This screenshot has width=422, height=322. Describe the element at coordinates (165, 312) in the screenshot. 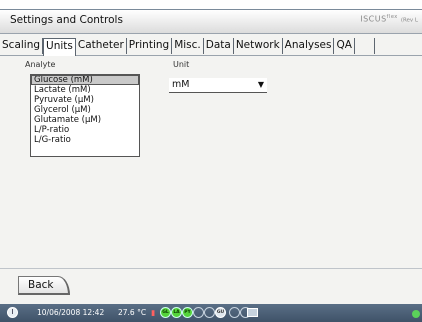

I see `sample-vial-icon: GL` at that location.